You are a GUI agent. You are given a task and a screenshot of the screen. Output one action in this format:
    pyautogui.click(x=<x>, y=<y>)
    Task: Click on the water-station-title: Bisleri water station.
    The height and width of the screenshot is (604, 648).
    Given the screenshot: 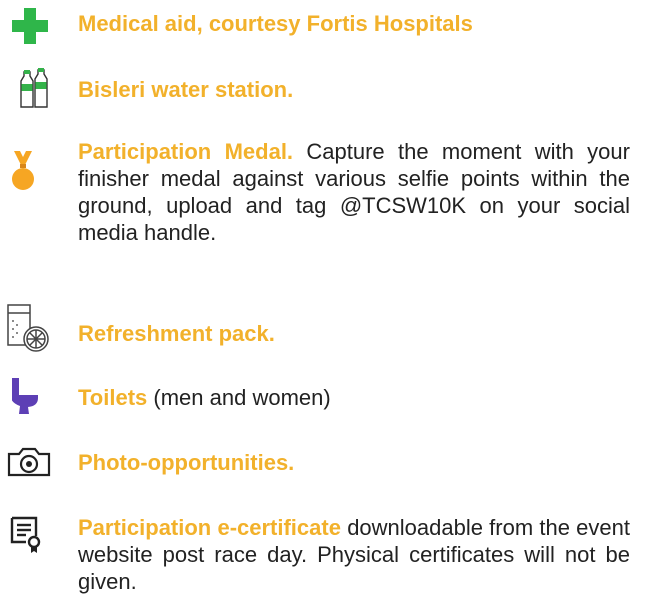 What is the action you would take?
    pyautogui.click(x=186, y=89)
    